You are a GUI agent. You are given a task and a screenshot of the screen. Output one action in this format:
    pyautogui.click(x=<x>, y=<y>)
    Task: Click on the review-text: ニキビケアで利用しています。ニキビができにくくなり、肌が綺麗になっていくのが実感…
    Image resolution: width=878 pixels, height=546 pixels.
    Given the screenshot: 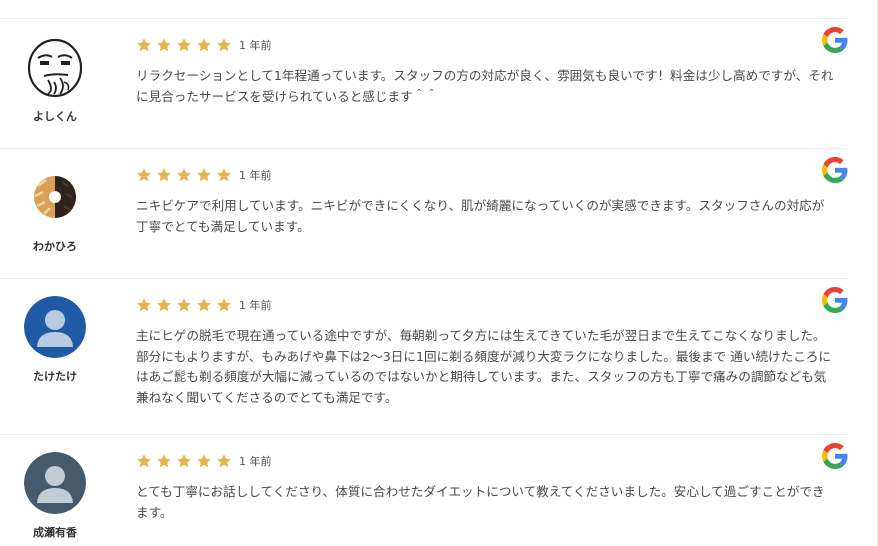 What is the action you would take?
    pyautogui.click(x=480, y=216)
    